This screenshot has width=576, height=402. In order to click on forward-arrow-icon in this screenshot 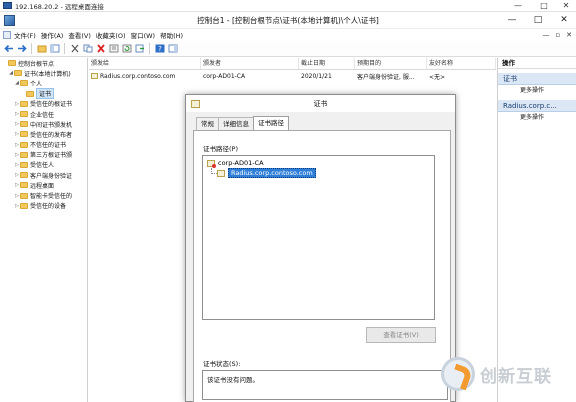, I will do `click(21, 48)`.